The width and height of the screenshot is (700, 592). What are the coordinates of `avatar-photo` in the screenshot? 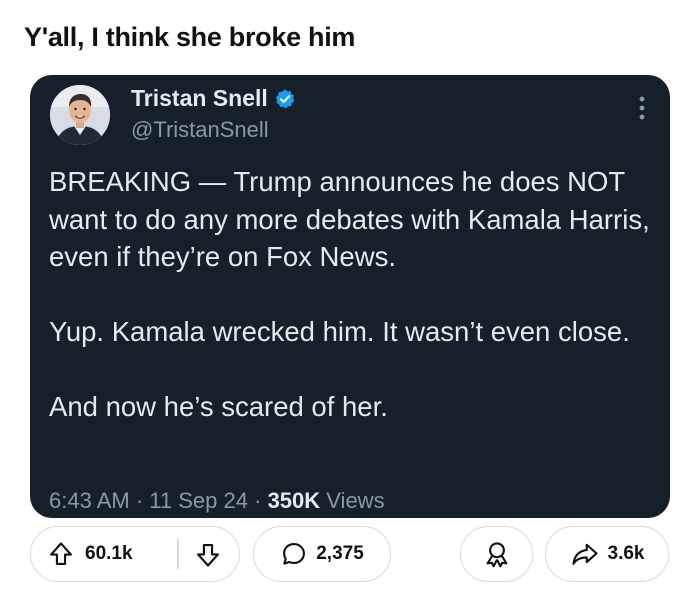 It's located at (80, 115).